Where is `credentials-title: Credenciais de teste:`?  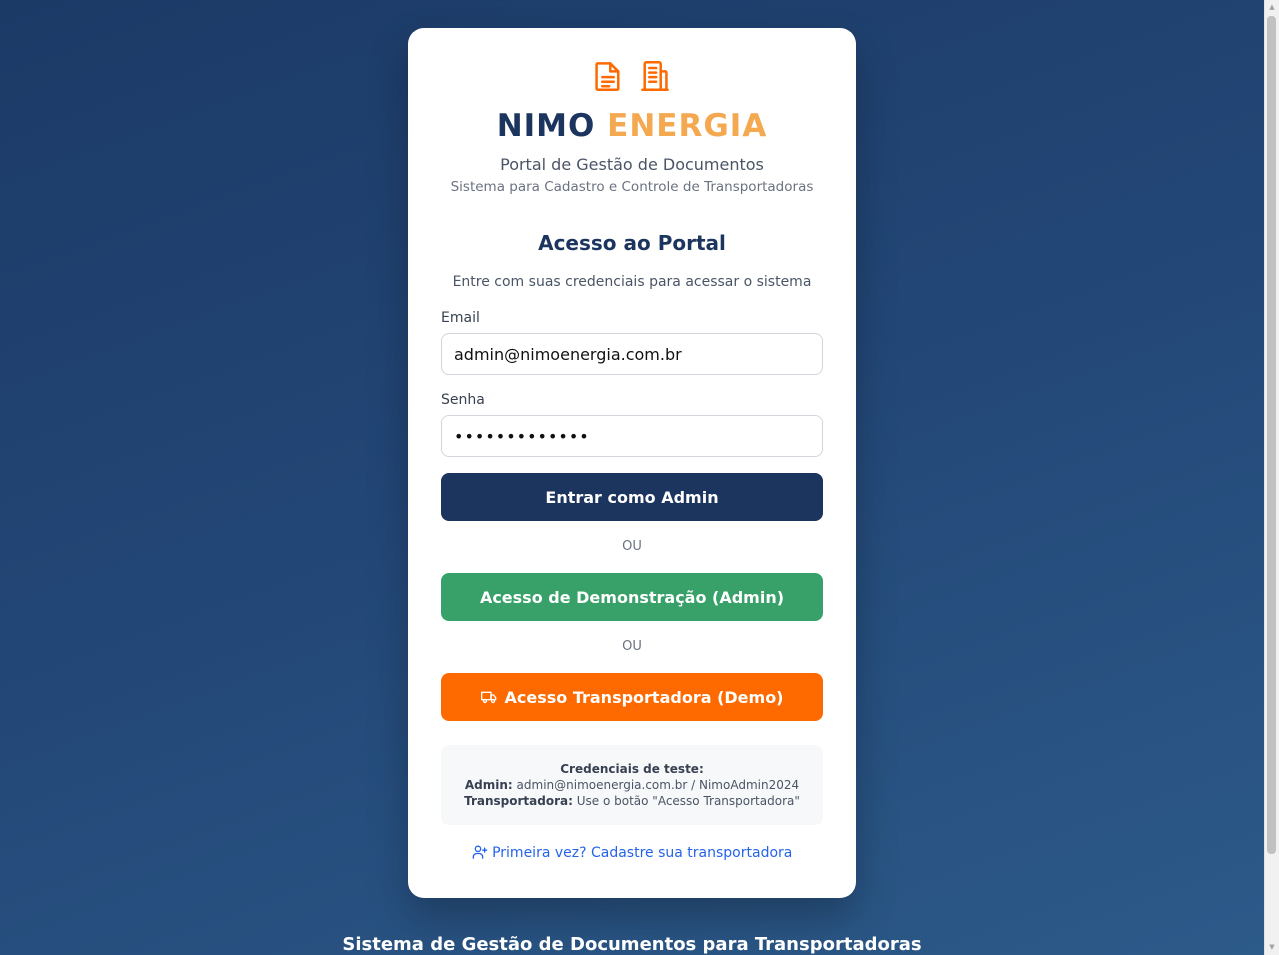
credentials-title: Credenciais de teste: is located at coordinates (632, 769).